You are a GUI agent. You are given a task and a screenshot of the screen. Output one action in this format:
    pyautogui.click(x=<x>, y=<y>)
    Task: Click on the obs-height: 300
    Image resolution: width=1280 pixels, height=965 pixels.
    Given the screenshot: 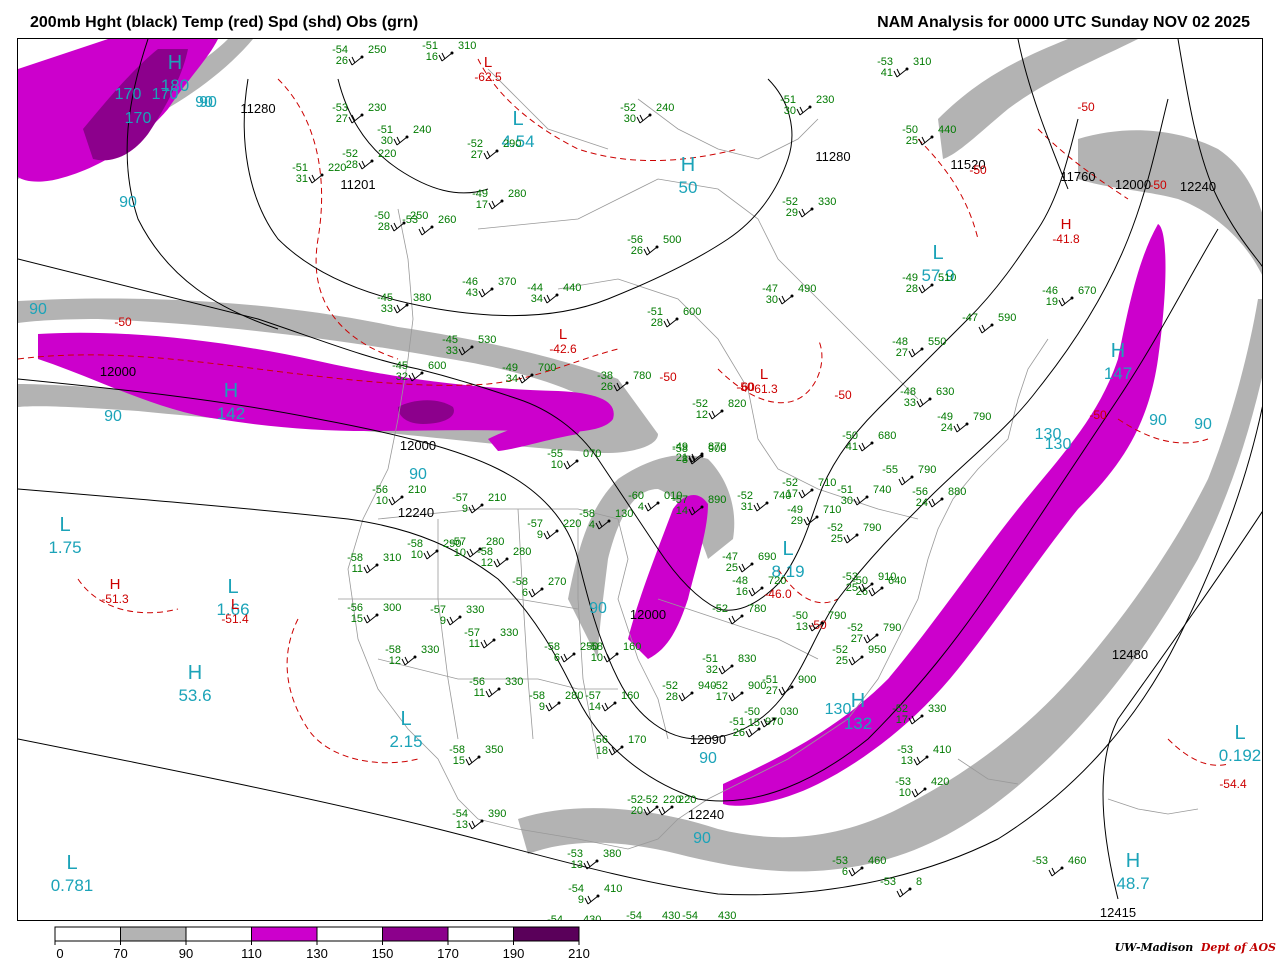 What is the action you would take?
    pyautogui.click(x=392, y=608)
    